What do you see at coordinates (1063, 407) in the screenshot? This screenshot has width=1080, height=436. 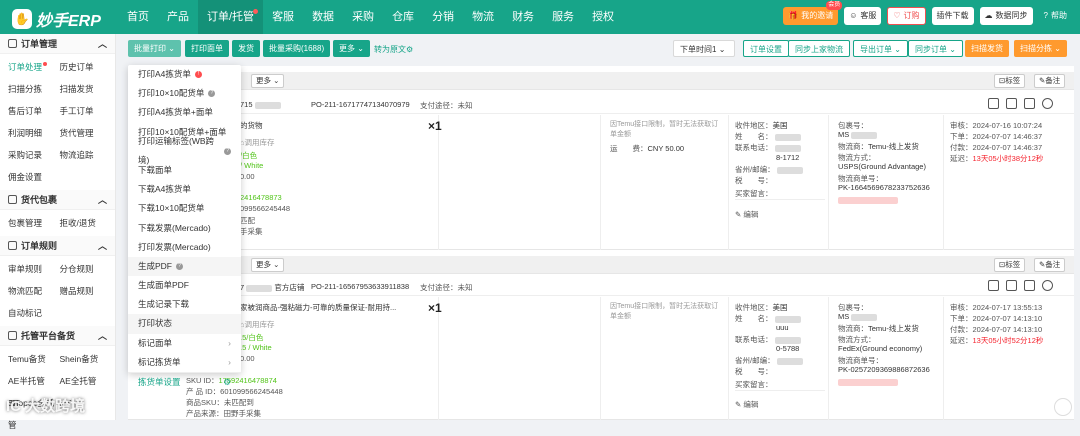 I see `scroll-top-button` at bounding box center [1063, 407].